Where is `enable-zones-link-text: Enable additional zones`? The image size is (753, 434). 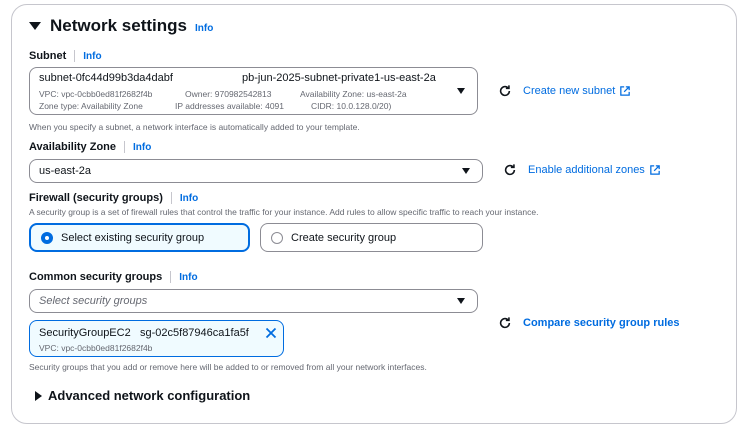 enable-zones-link-text: Enable additional zones is located at coordinates (586, 170).